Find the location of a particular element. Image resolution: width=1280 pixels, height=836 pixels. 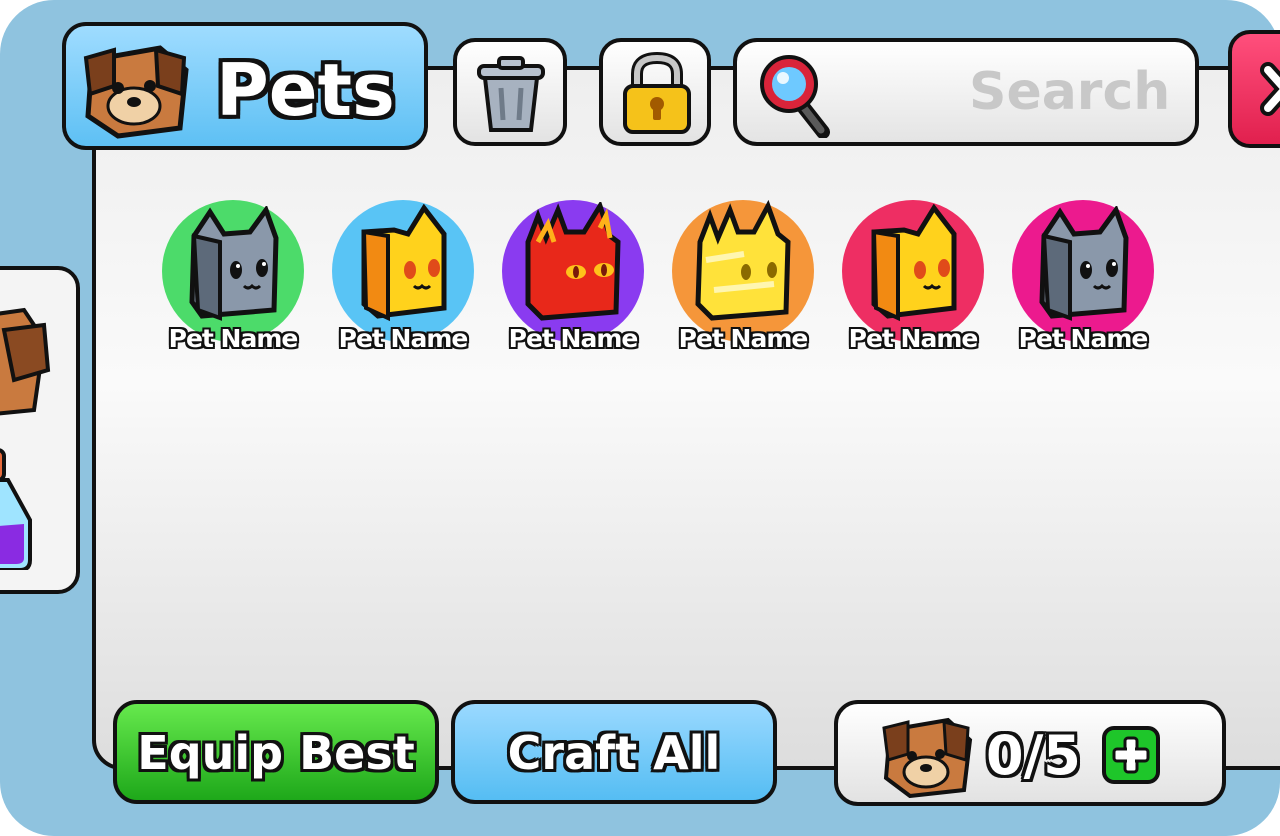

equip-best-label: Equip Best is located at coordinates (276, 753).